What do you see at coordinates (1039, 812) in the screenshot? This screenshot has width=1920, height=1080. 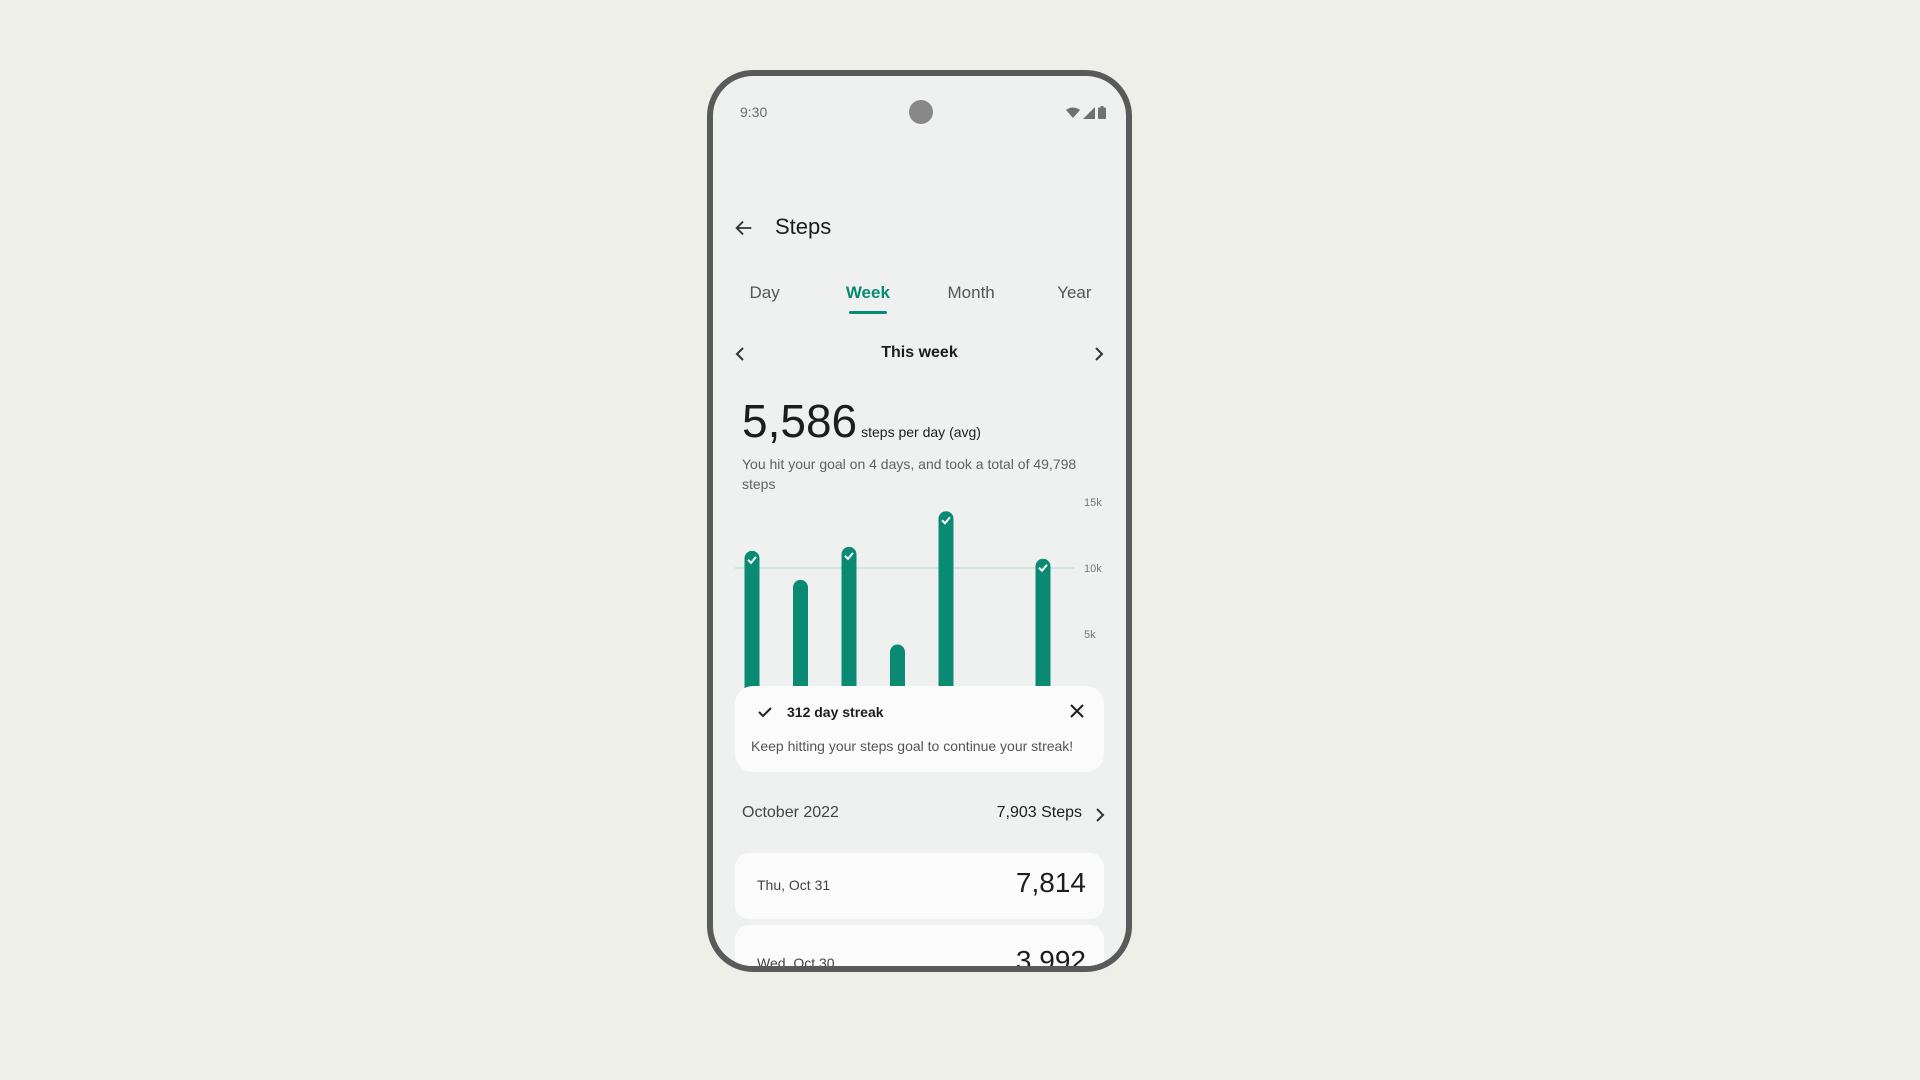 I see `month-steps: 7,903 Steps` at bounding box center [1039, 812].